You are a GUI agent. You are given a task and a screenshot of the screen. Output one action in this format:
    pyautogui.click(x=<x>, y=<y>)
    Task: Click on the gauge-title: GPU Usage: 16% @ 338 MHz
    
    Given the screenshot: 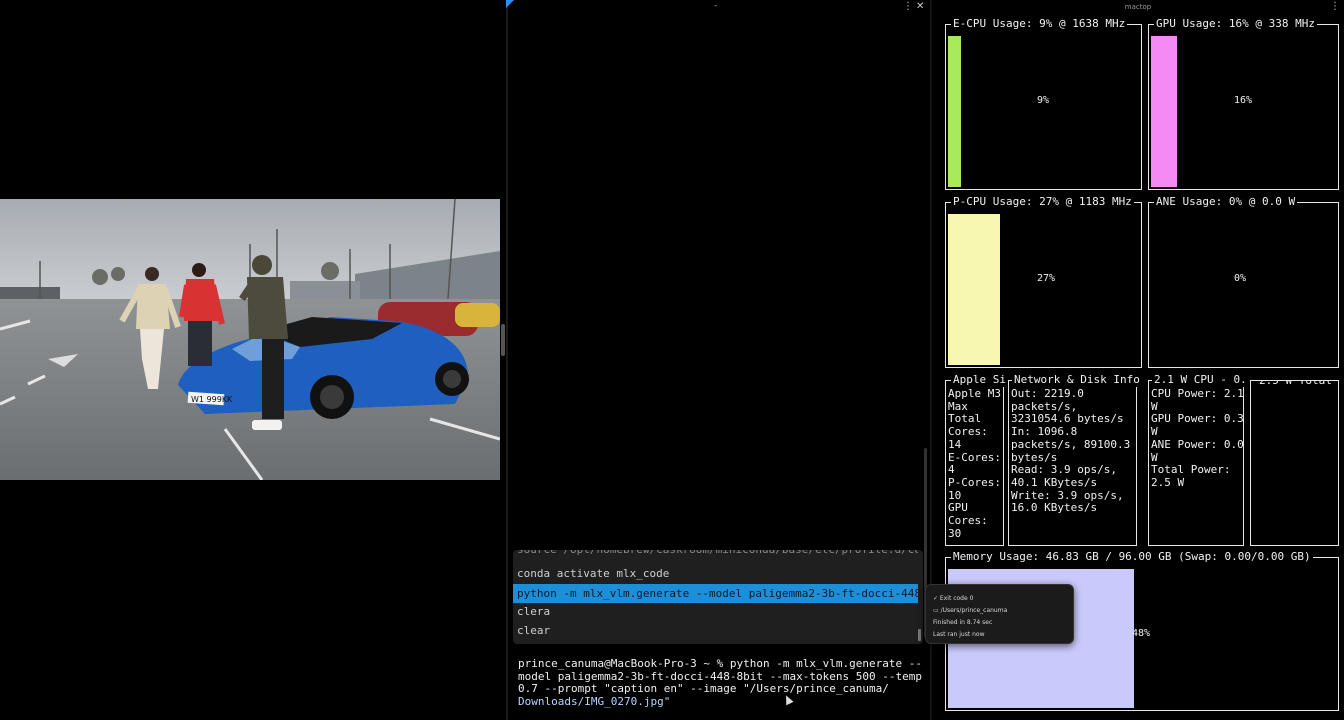 What is the action you would take?
    pyautogui.click(x=1235, y=24)
    